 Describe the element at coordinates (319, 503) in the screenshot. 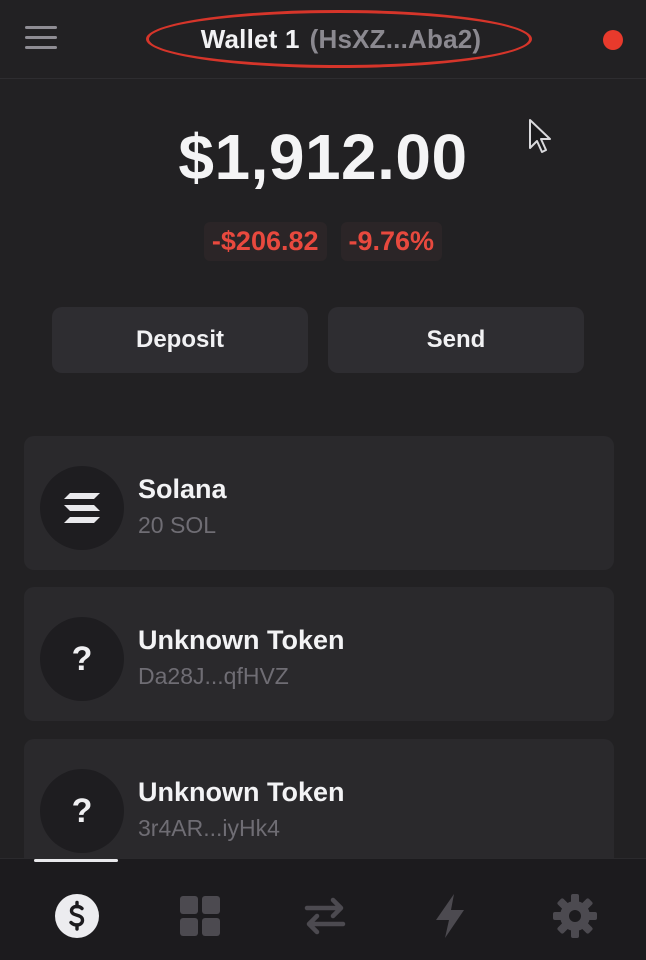

I see `token-row-solana: Solana 20 SOL` at that location.